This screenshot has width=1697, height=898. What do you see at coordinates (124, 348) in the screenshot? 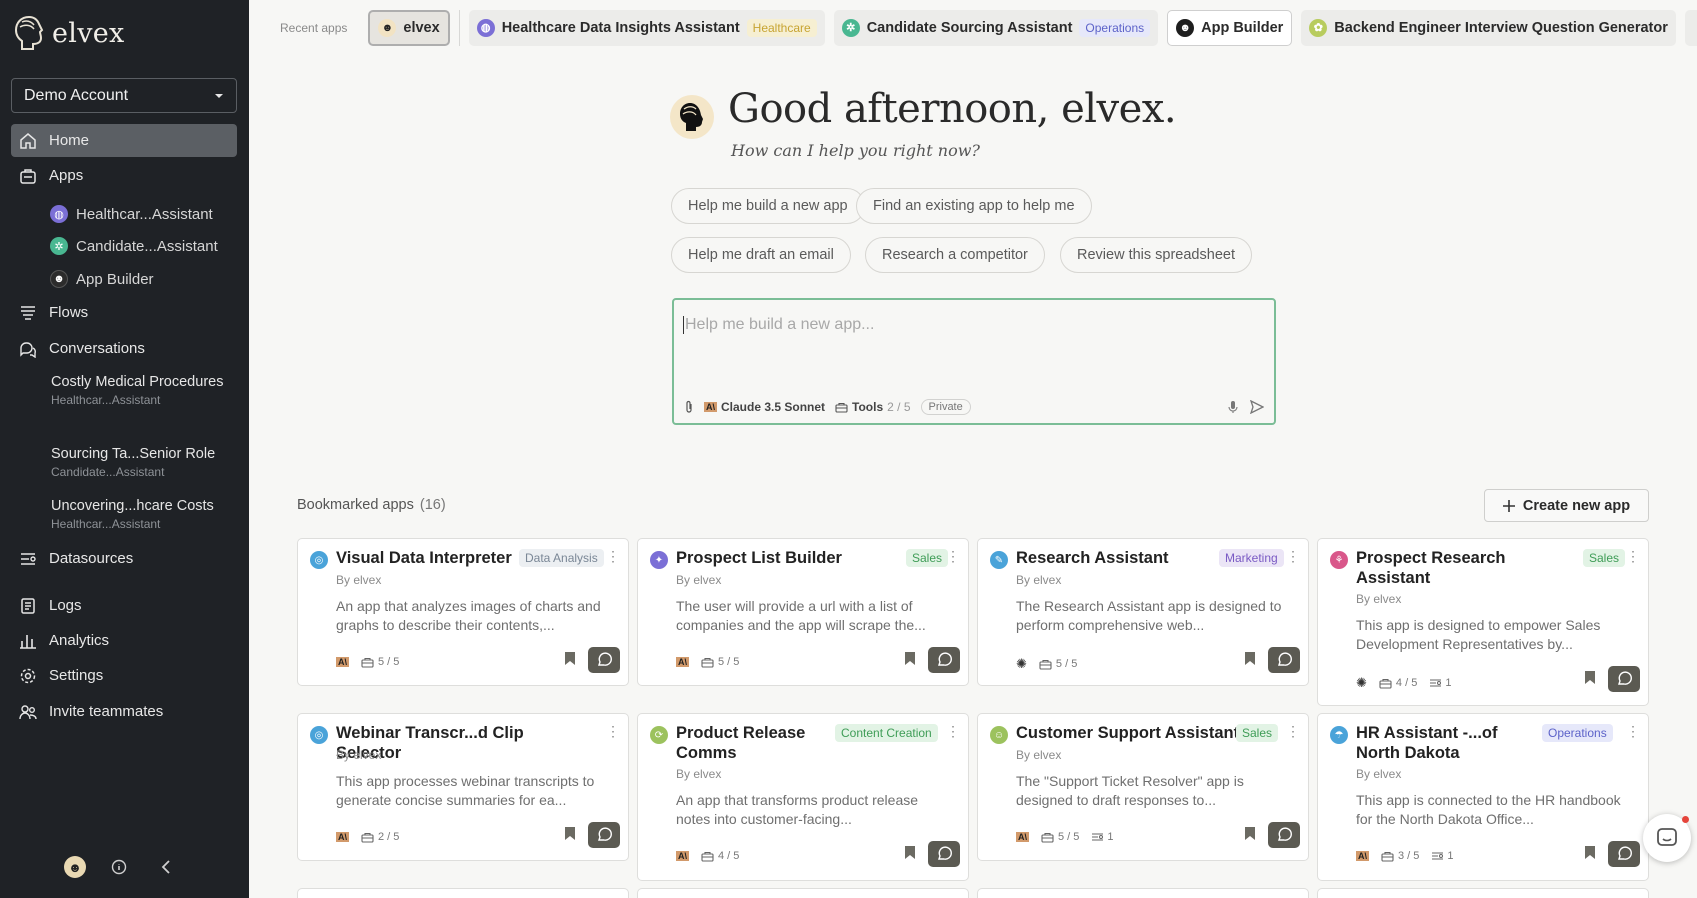
I see `sidebar-item-conversations: Conversations` at bounding box center [124, 348].